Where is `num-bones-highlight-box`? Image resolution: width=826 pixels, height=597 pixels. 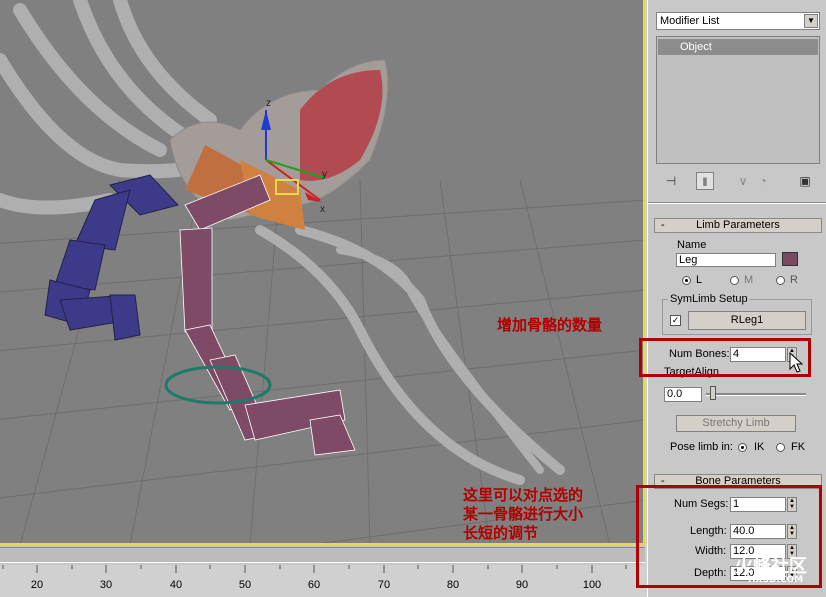
num-bones-highlight-box is located at coordinates (725, 357).